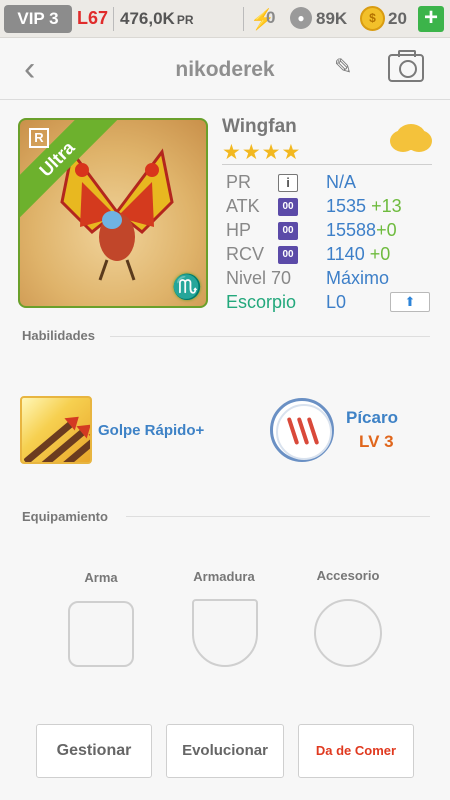  I want to click on page-header: ‹ nikoderek ✎, so click(225, 69).